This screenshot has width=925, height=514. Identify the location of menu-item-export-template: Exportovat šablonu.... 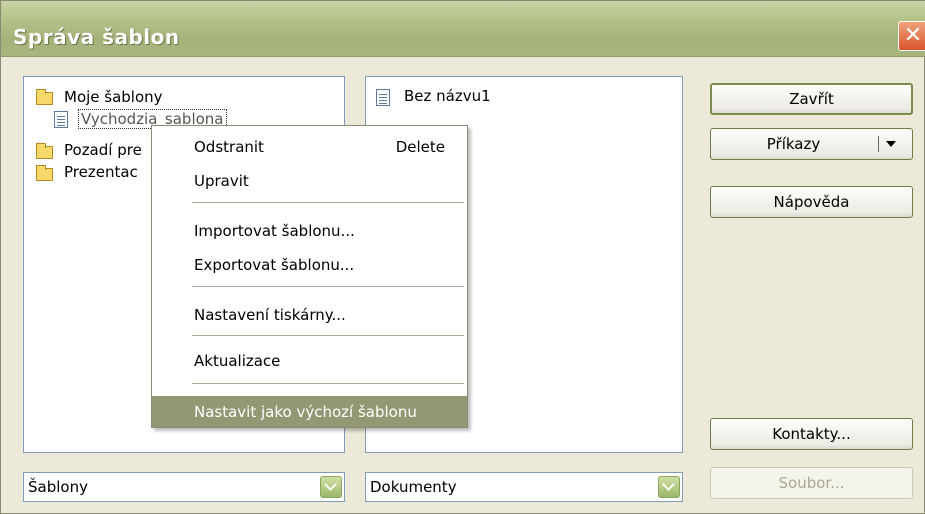
(309, 265).